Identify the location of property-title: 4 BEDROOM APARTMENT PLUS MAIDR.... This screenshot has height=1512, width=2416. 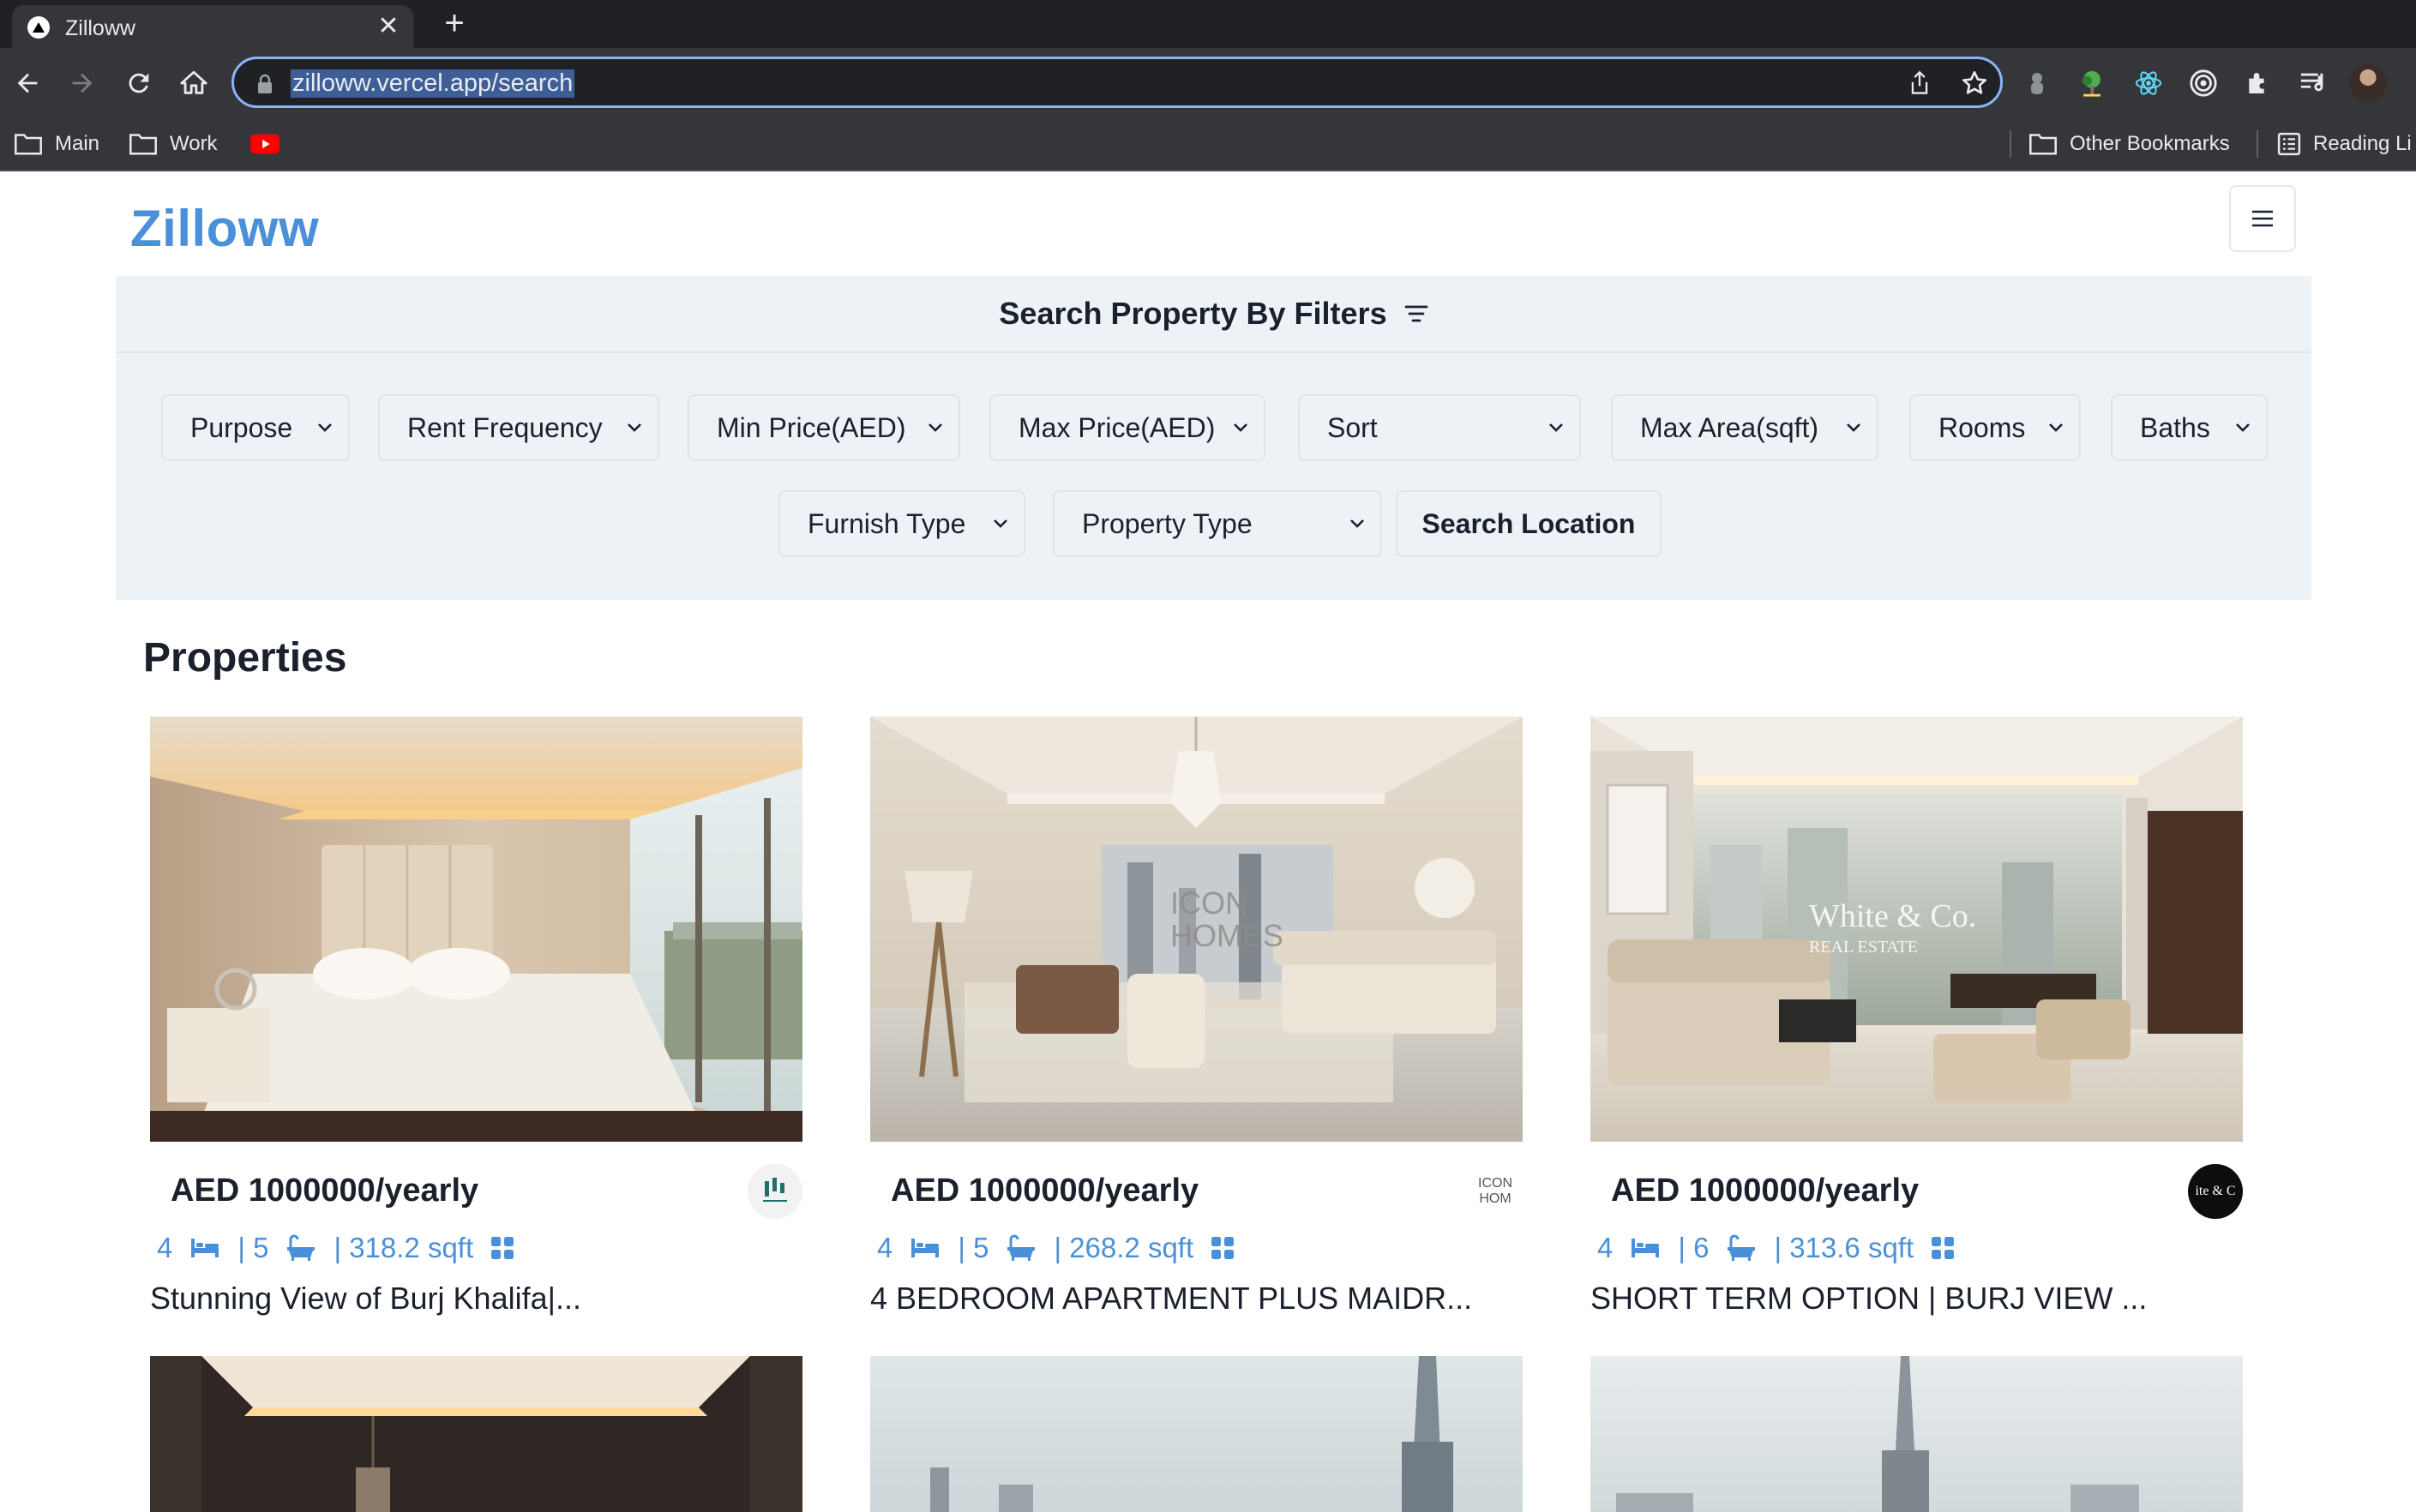
(1171, 1298).